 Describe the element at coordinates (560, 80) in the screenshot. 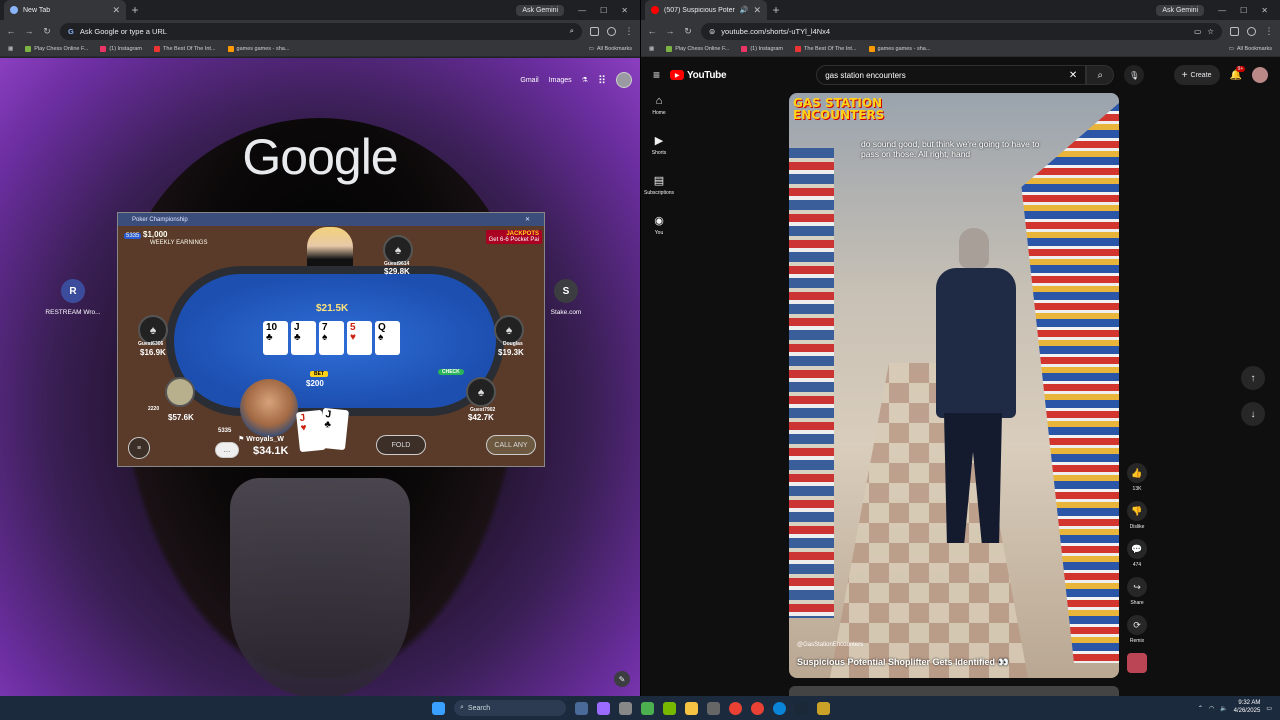

I see `images-link: Images` at that location.